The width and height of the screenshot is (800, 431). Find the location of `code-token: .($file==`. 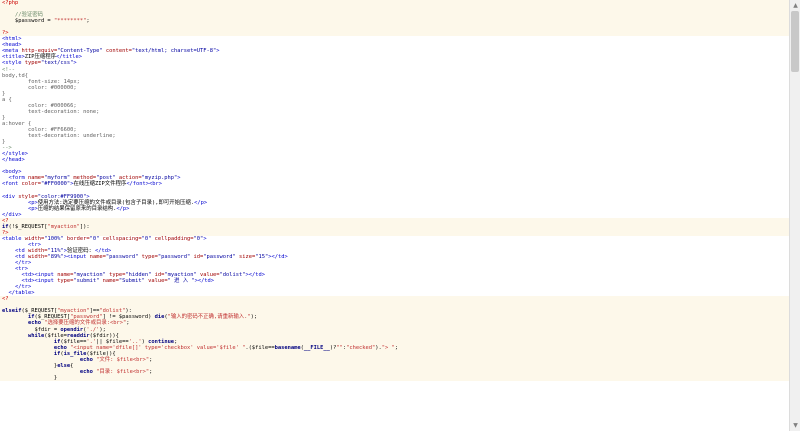

code-token: .($file== is located at coordinates (260, 347).